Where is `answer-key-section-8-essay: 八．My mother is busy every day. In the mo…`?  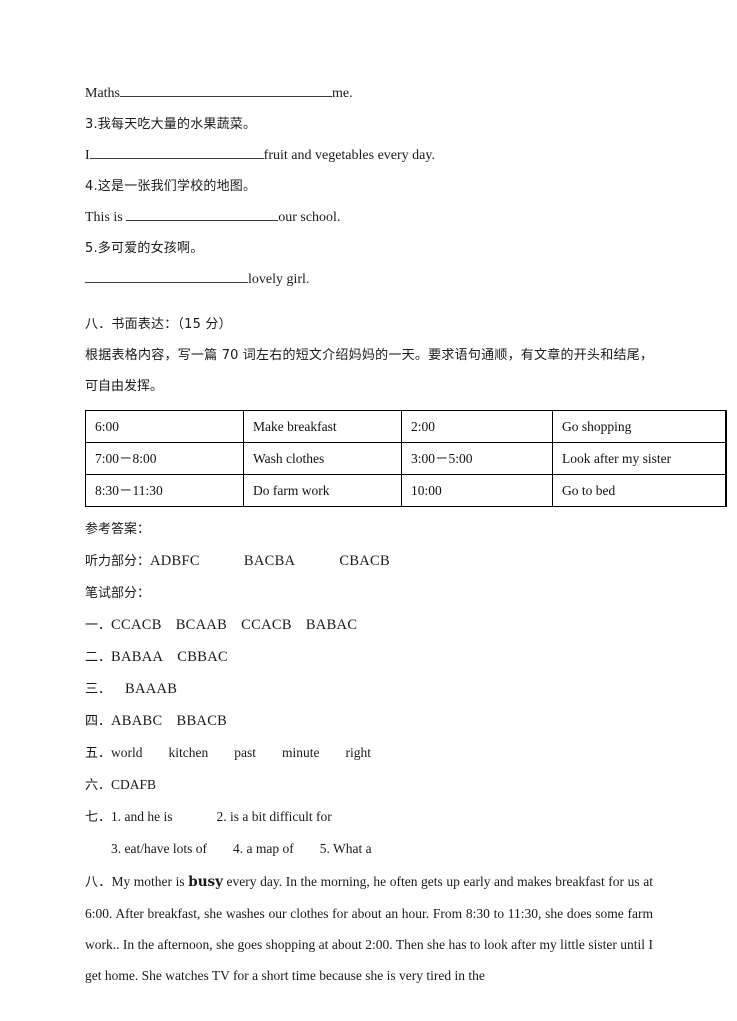
answer-key-section-8-essay: 八．My mother is busy every day. In the mo… is located at coordinates (369, 928).